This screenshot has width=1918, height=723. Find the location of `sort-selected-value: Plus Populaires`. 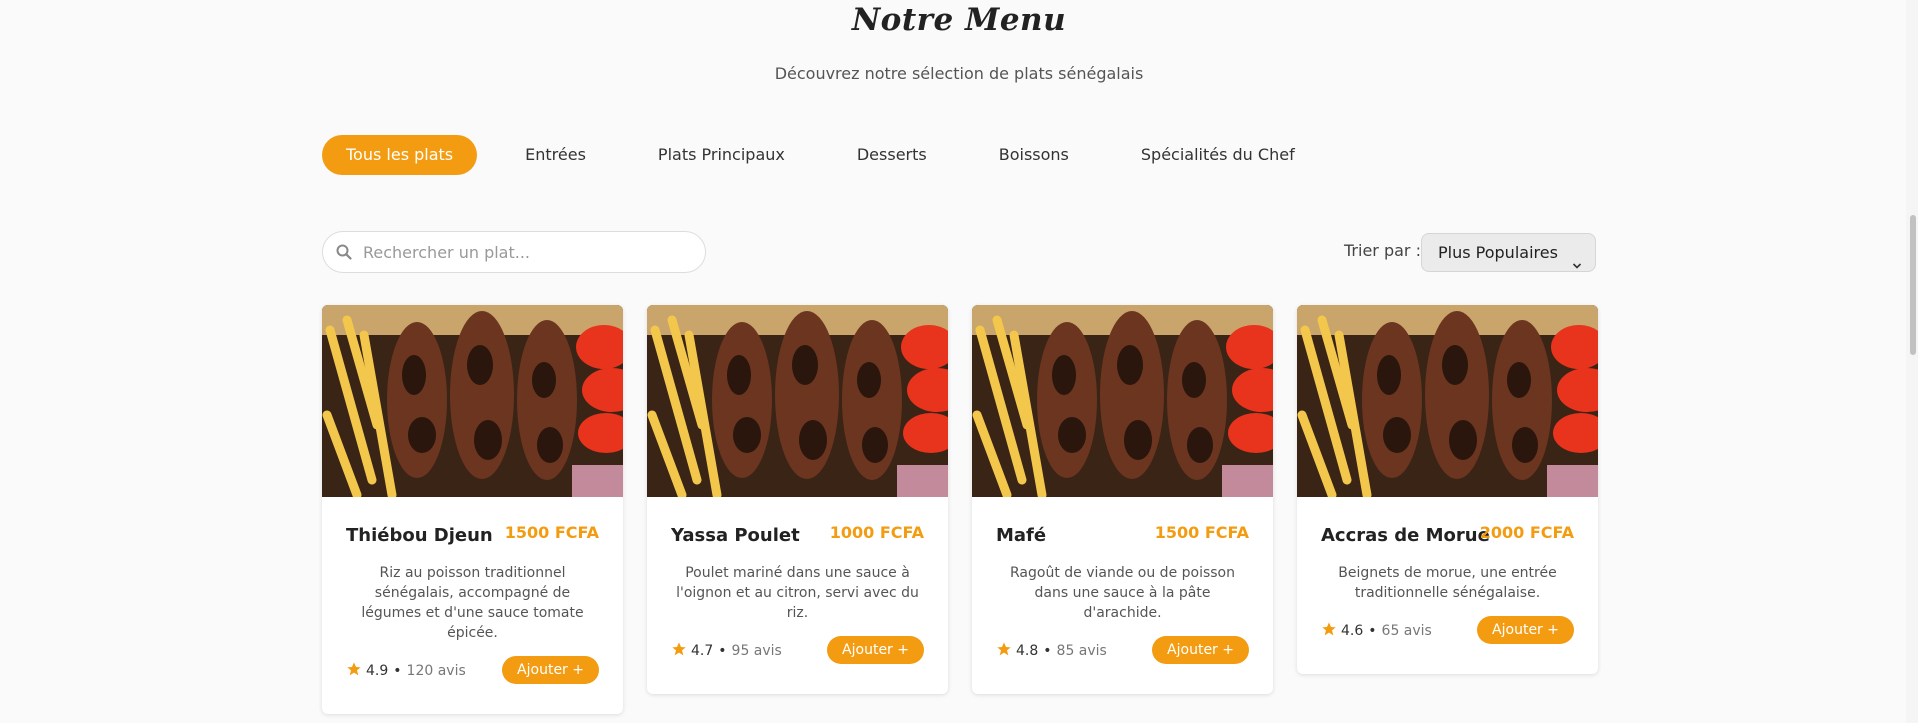

sort-selected-value: Plus Populaires is located at coordinates (1498, 252).